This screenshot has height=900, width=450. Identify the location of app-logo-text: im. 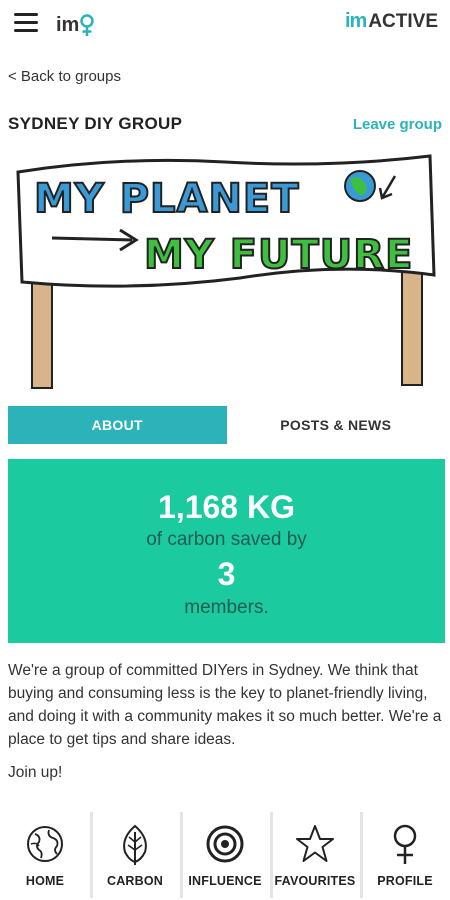
(68, 24).